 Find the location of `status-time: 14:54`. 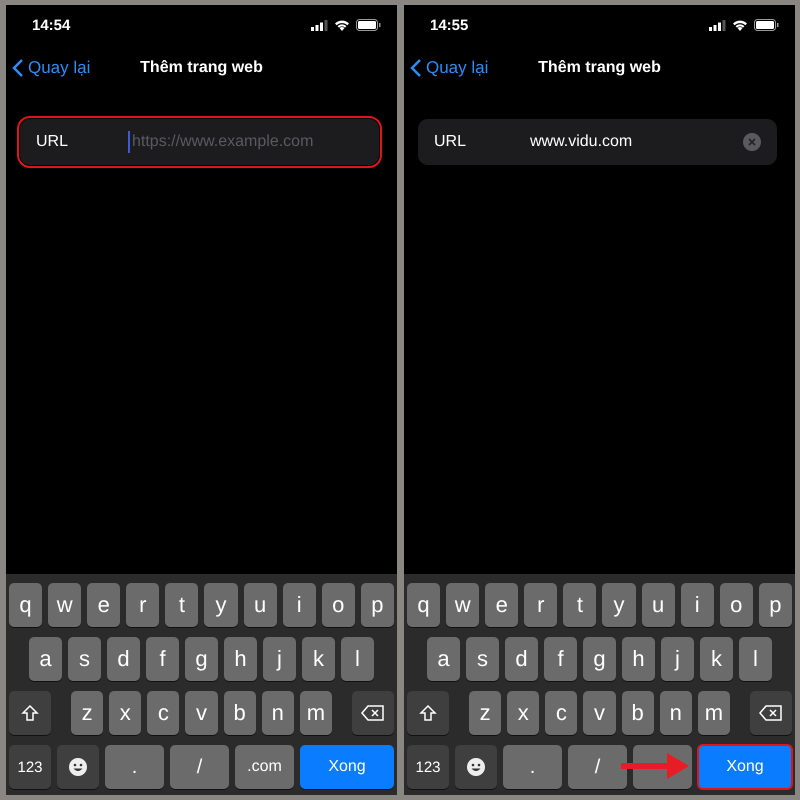

status-time: 14:54 is located at coordinates (51, 25).